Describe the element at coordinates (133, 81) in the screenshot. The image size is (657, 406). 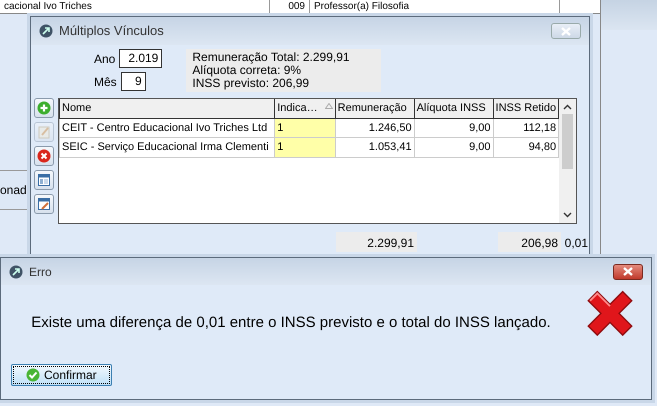
I see `month-field: 9` at that location.